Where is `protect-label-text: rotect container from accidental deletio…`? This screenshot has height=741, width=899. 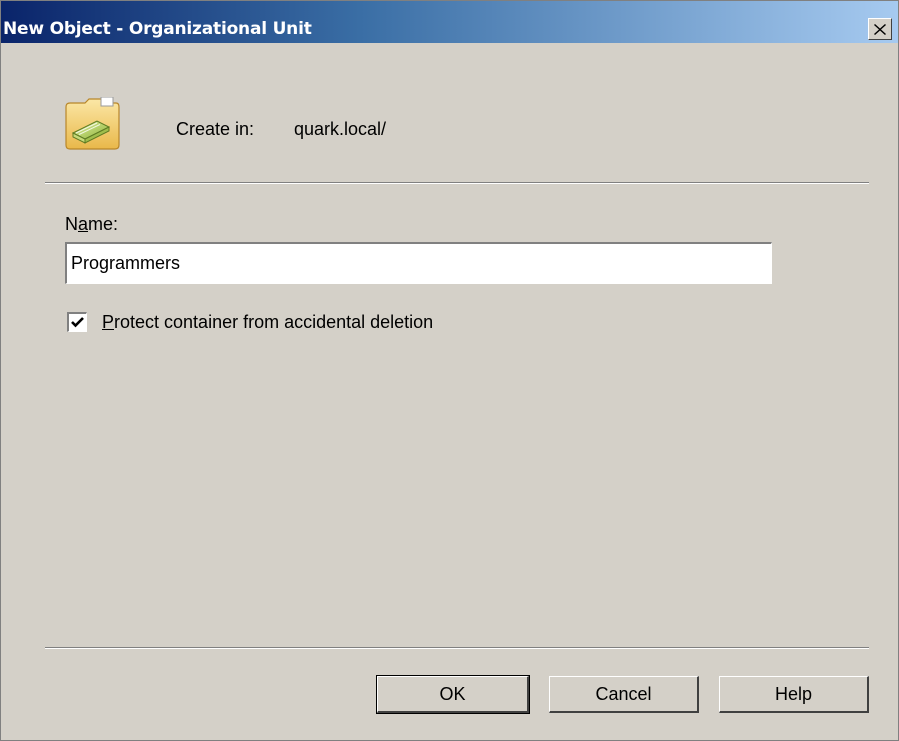
protect-label-text: rotect container from accidental deletio… is located at coordinates (274, 322).